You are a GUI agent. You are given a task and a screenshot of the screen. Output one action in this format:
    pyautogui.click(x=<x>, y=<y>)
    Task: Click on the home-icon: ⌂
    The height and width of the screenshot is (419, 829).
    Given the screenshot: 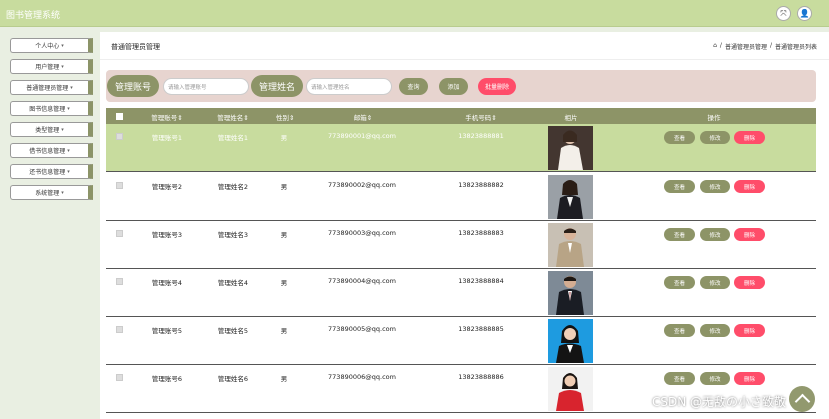 What is the action you would take?
    pyautogui.click(x=715, y=46)
    